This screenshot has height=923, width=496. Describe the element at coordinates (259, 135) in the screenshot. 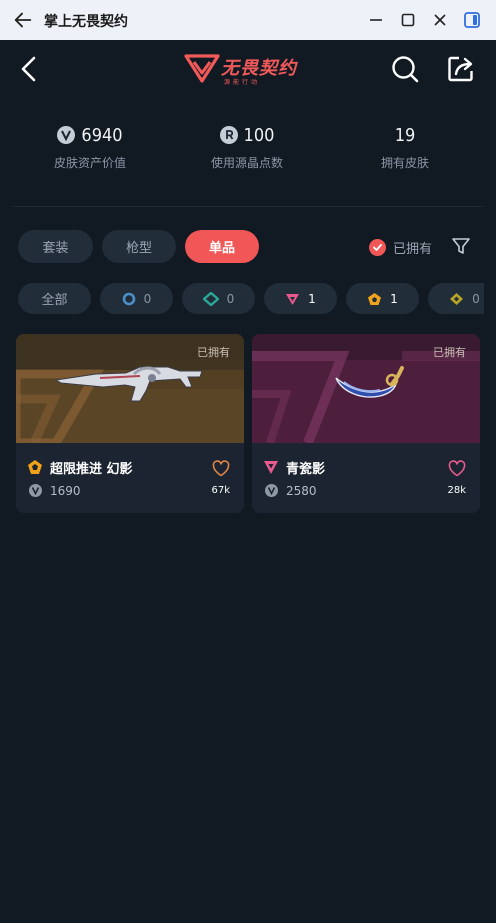

I see `stat-value: 100` at that location.